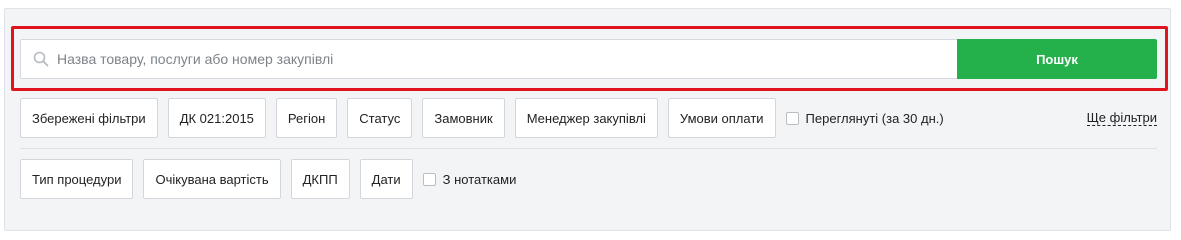 The image size is (1181, 240). What do you see at coordinates (792, 118) in the screenshot?
I see `viewed-checkbox` at bounding box center [792, 118].